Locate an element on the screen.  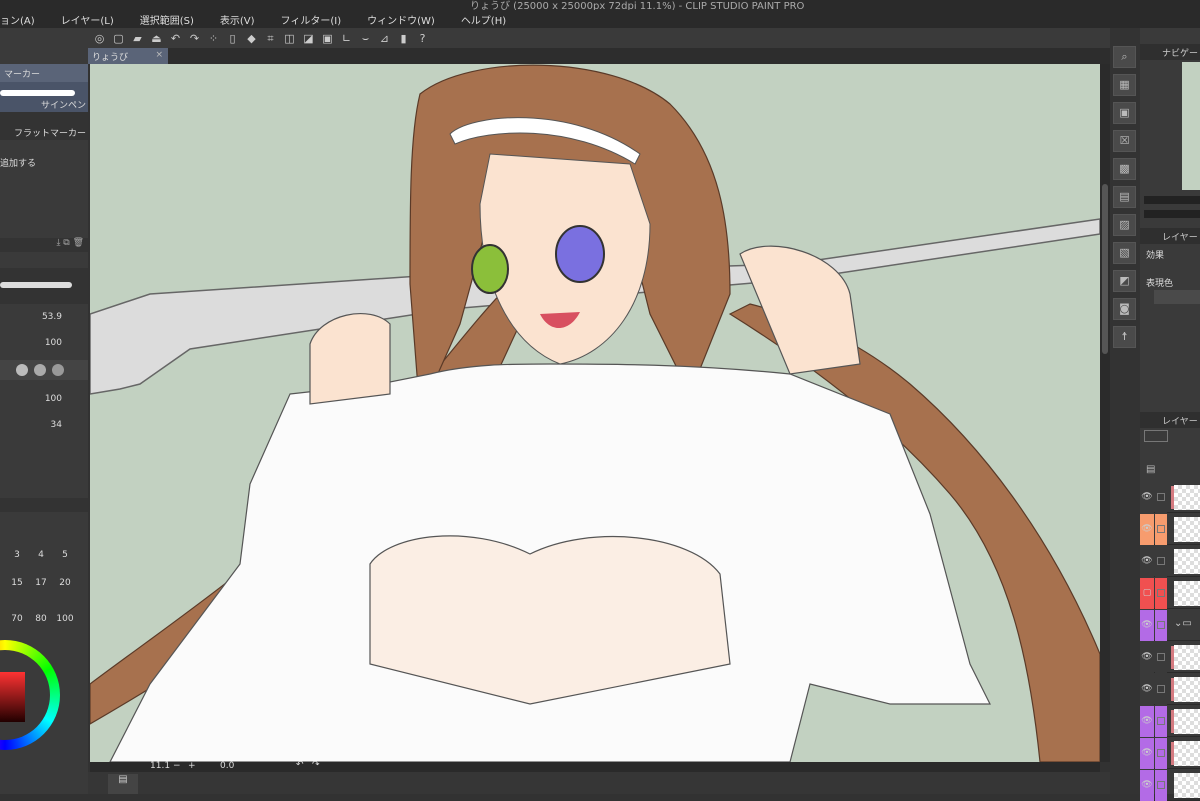
color-wheel is located at coordinates (30, 695).